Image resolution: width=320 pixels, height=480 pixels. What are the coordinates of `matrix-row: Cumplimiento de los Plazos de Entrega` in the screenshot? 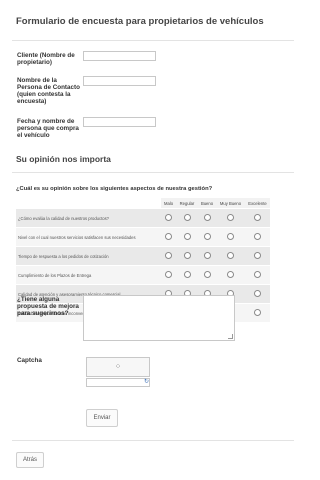 It's located at (143, 274).